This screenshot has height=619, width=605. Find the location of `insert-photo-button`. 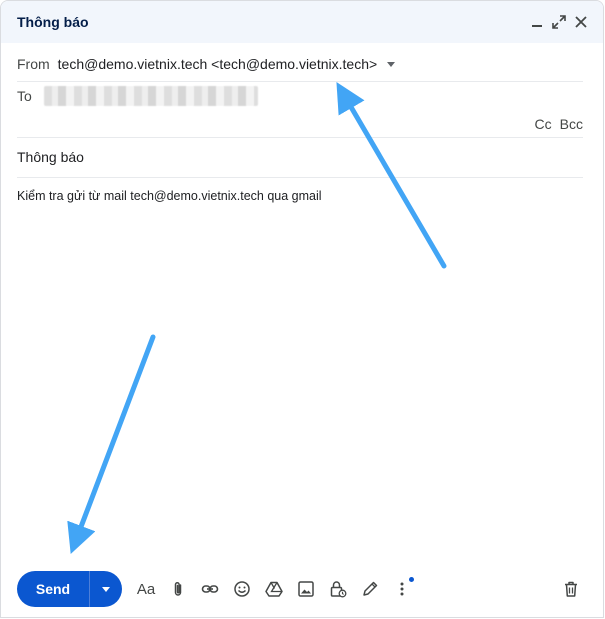

insert-photo-button is located at coordinates (306, 589).